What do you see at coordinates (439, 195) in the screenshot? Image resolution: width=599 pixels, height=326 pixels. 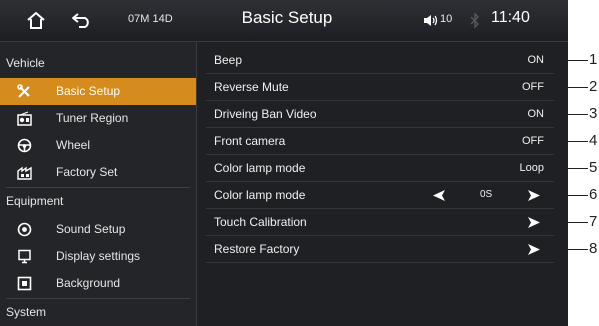 I see `arrow-left-icon` at bounding box center [439, 195].